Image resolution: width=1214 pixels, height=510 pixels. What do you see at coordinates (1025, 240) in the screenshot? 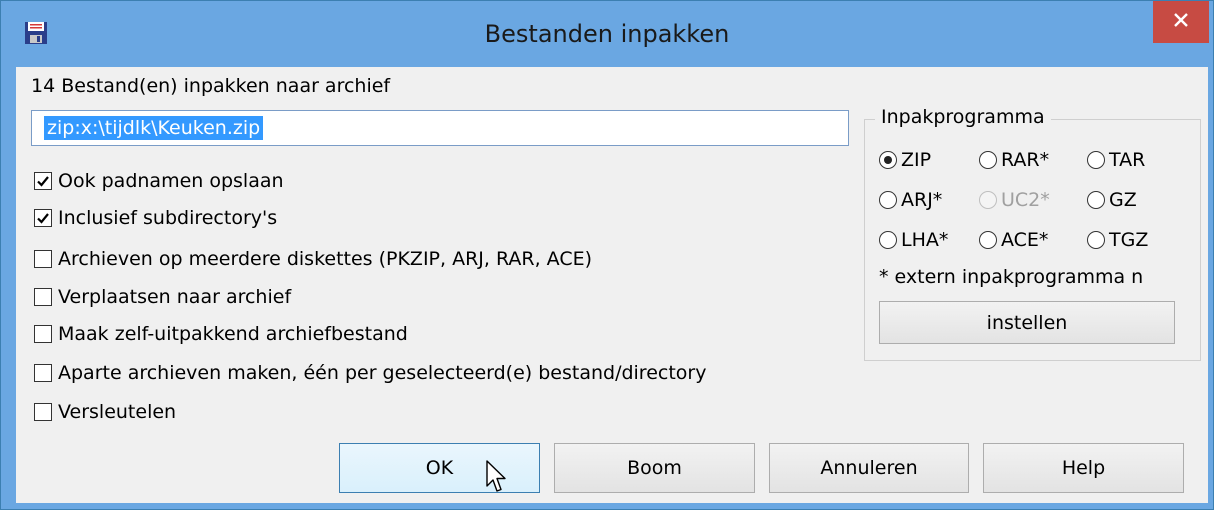
I see `radio-label: ACE*` at bounding box center [1025, 240].